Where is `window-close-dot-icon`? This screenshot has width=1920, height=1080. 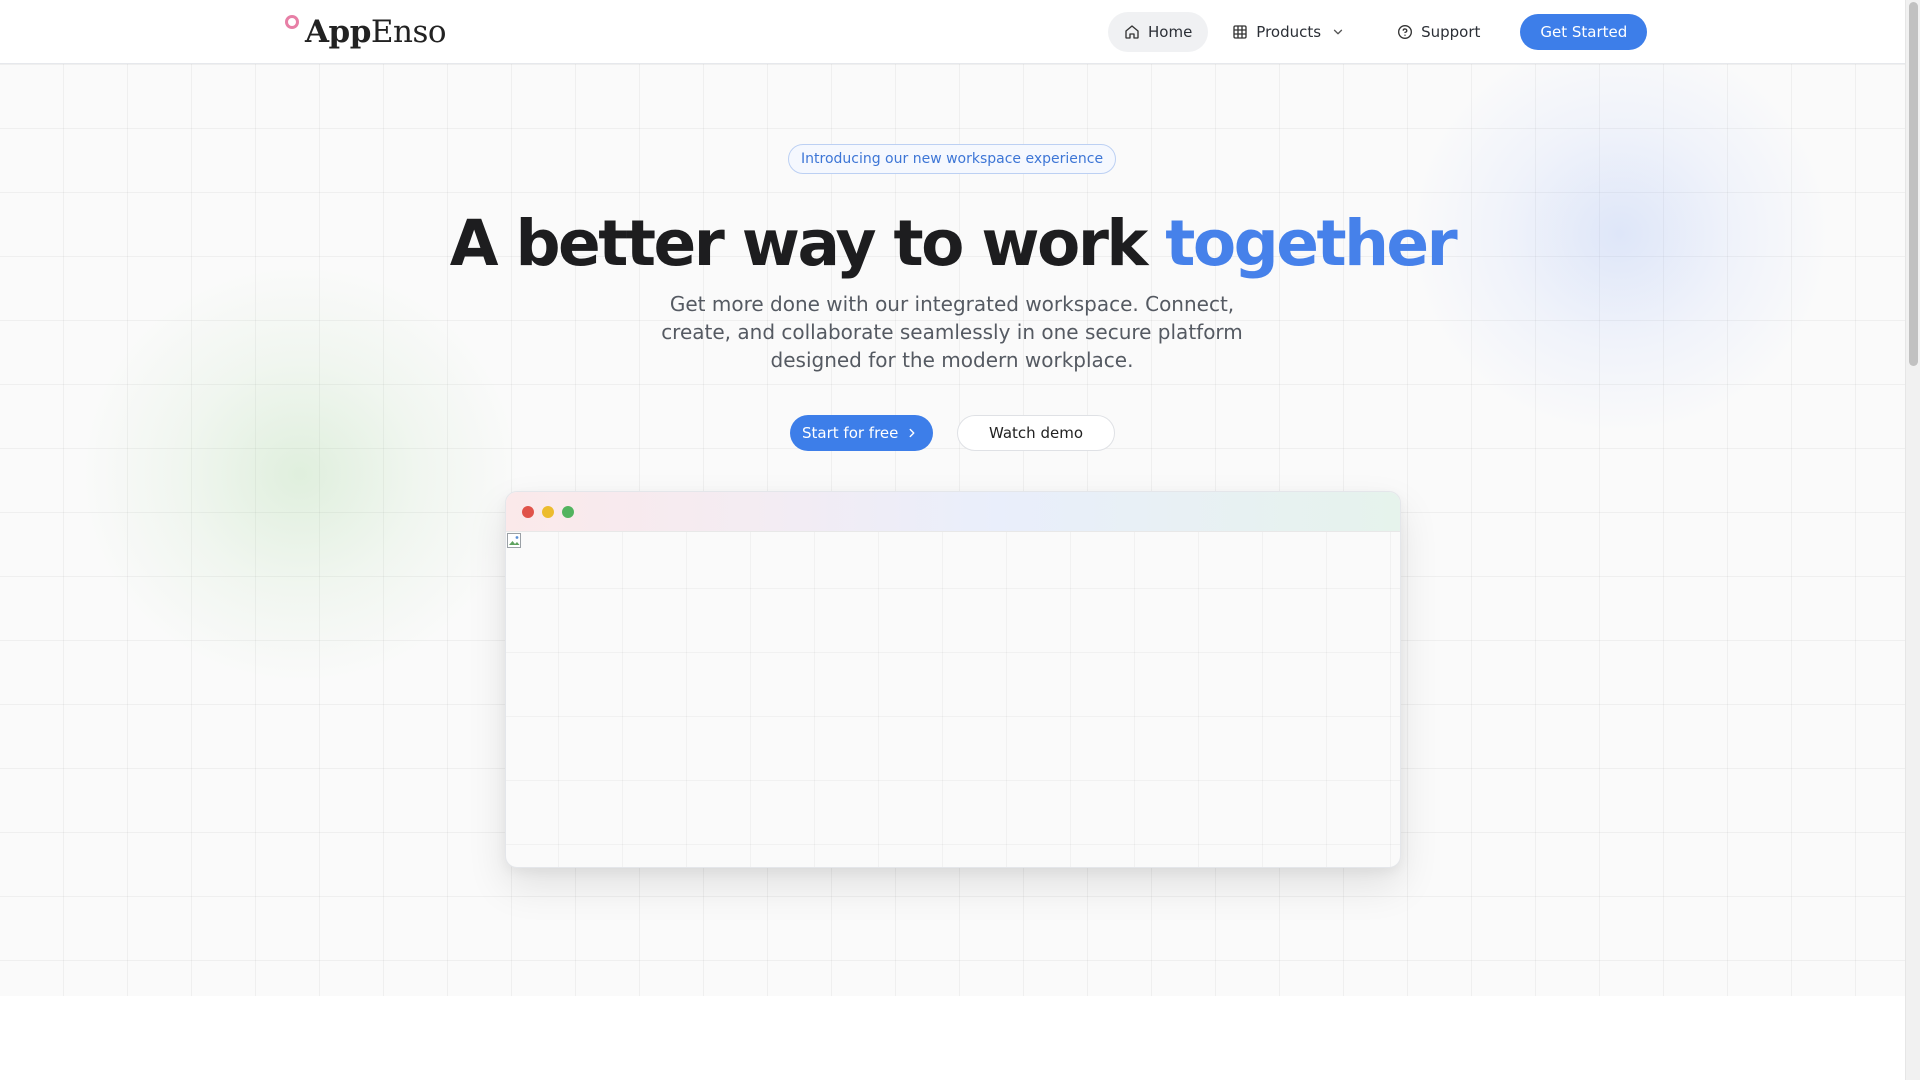
window-close-dot-icon is located at coordinates (528, 512).